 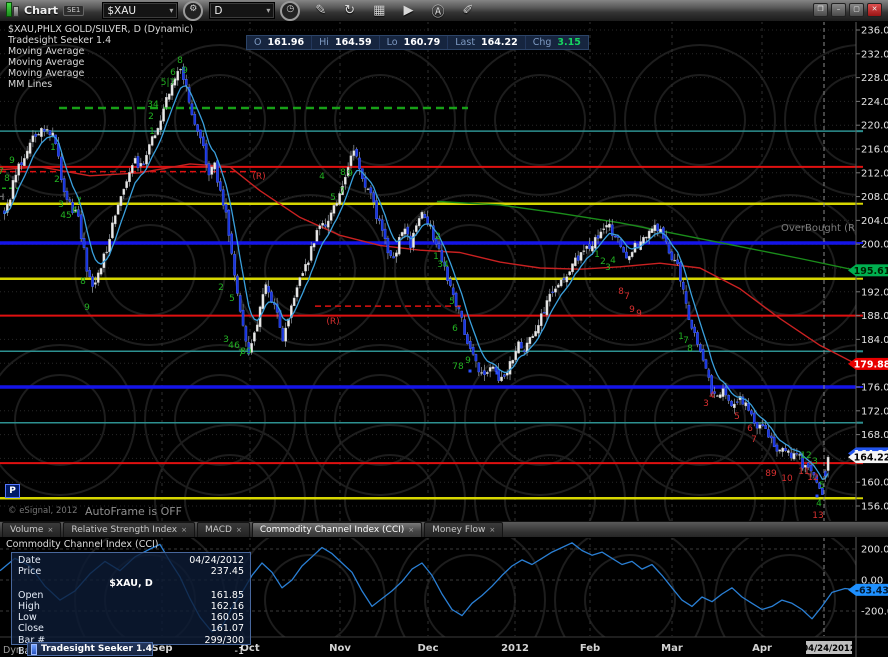 What do you see at coordinates (871, 271) in the screenshot?
I see `svg-text: 195.61` at bounding box center [871, 271].